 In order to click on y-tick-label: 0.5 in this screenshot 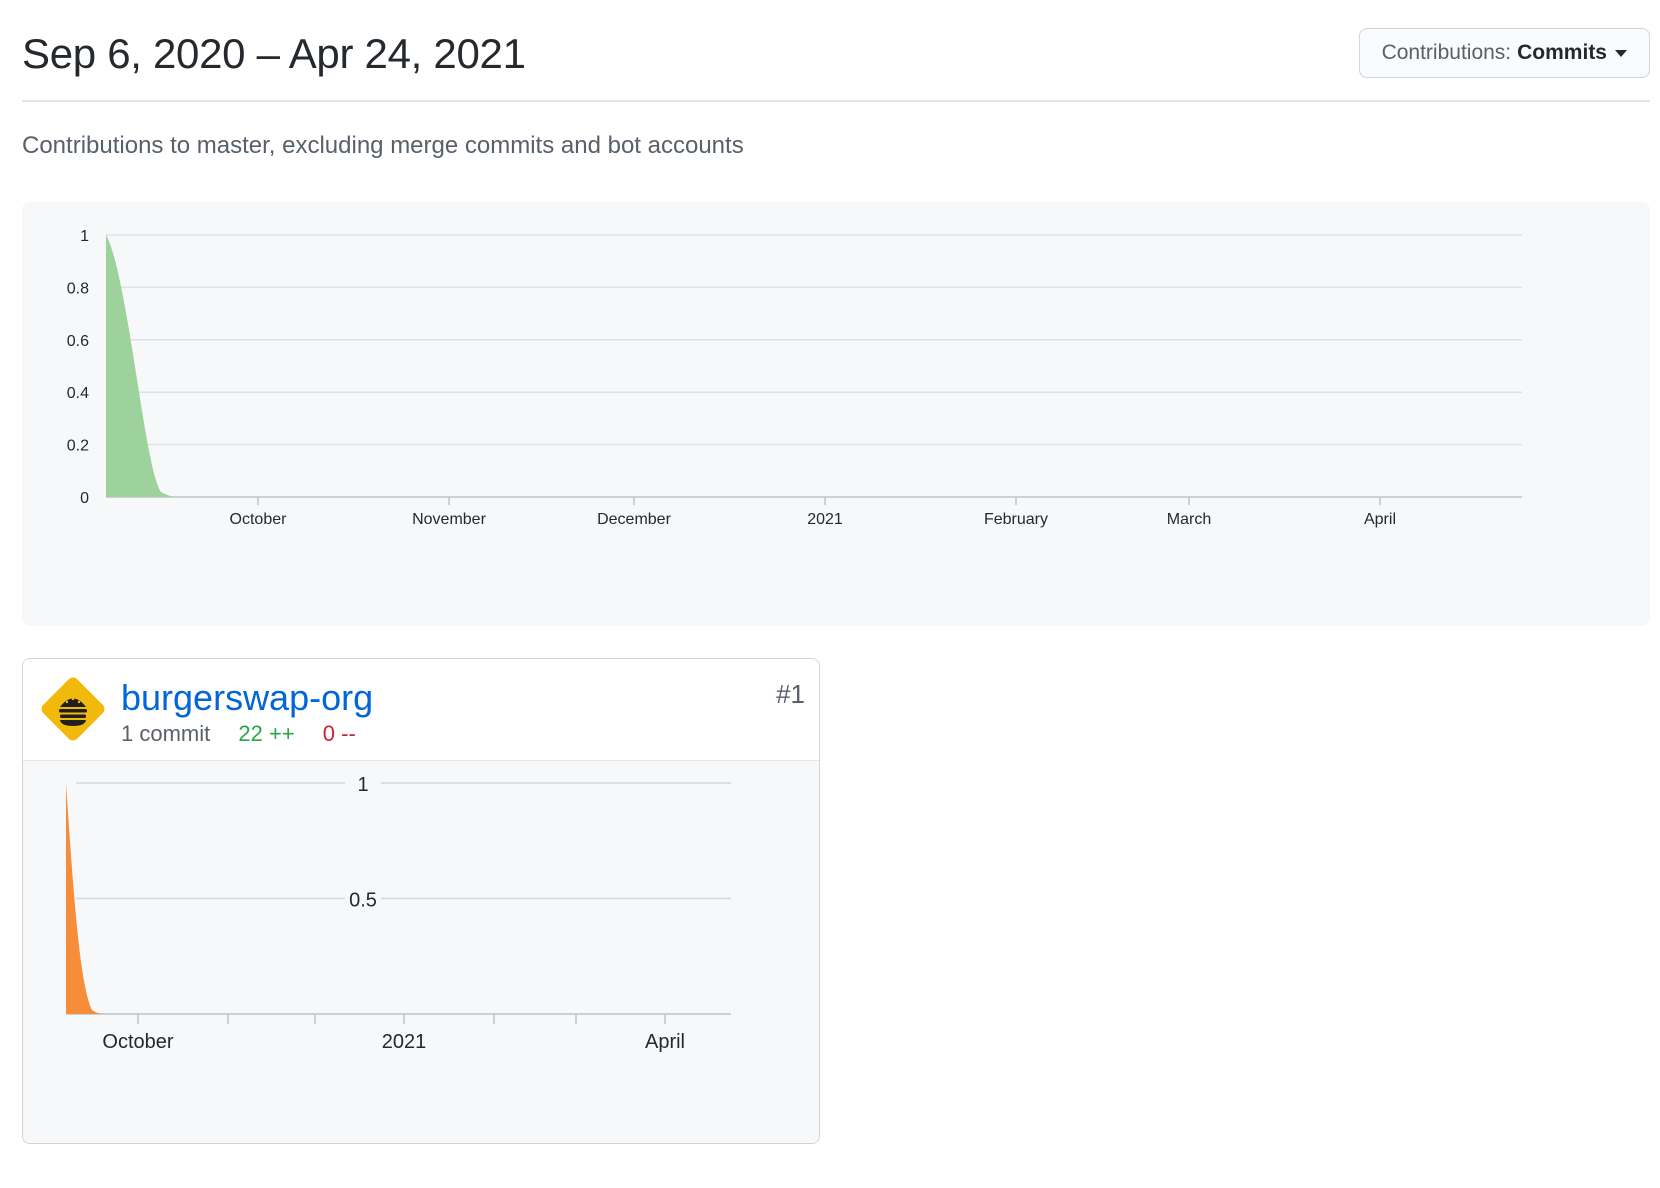, I will do `click(363, 901)`.